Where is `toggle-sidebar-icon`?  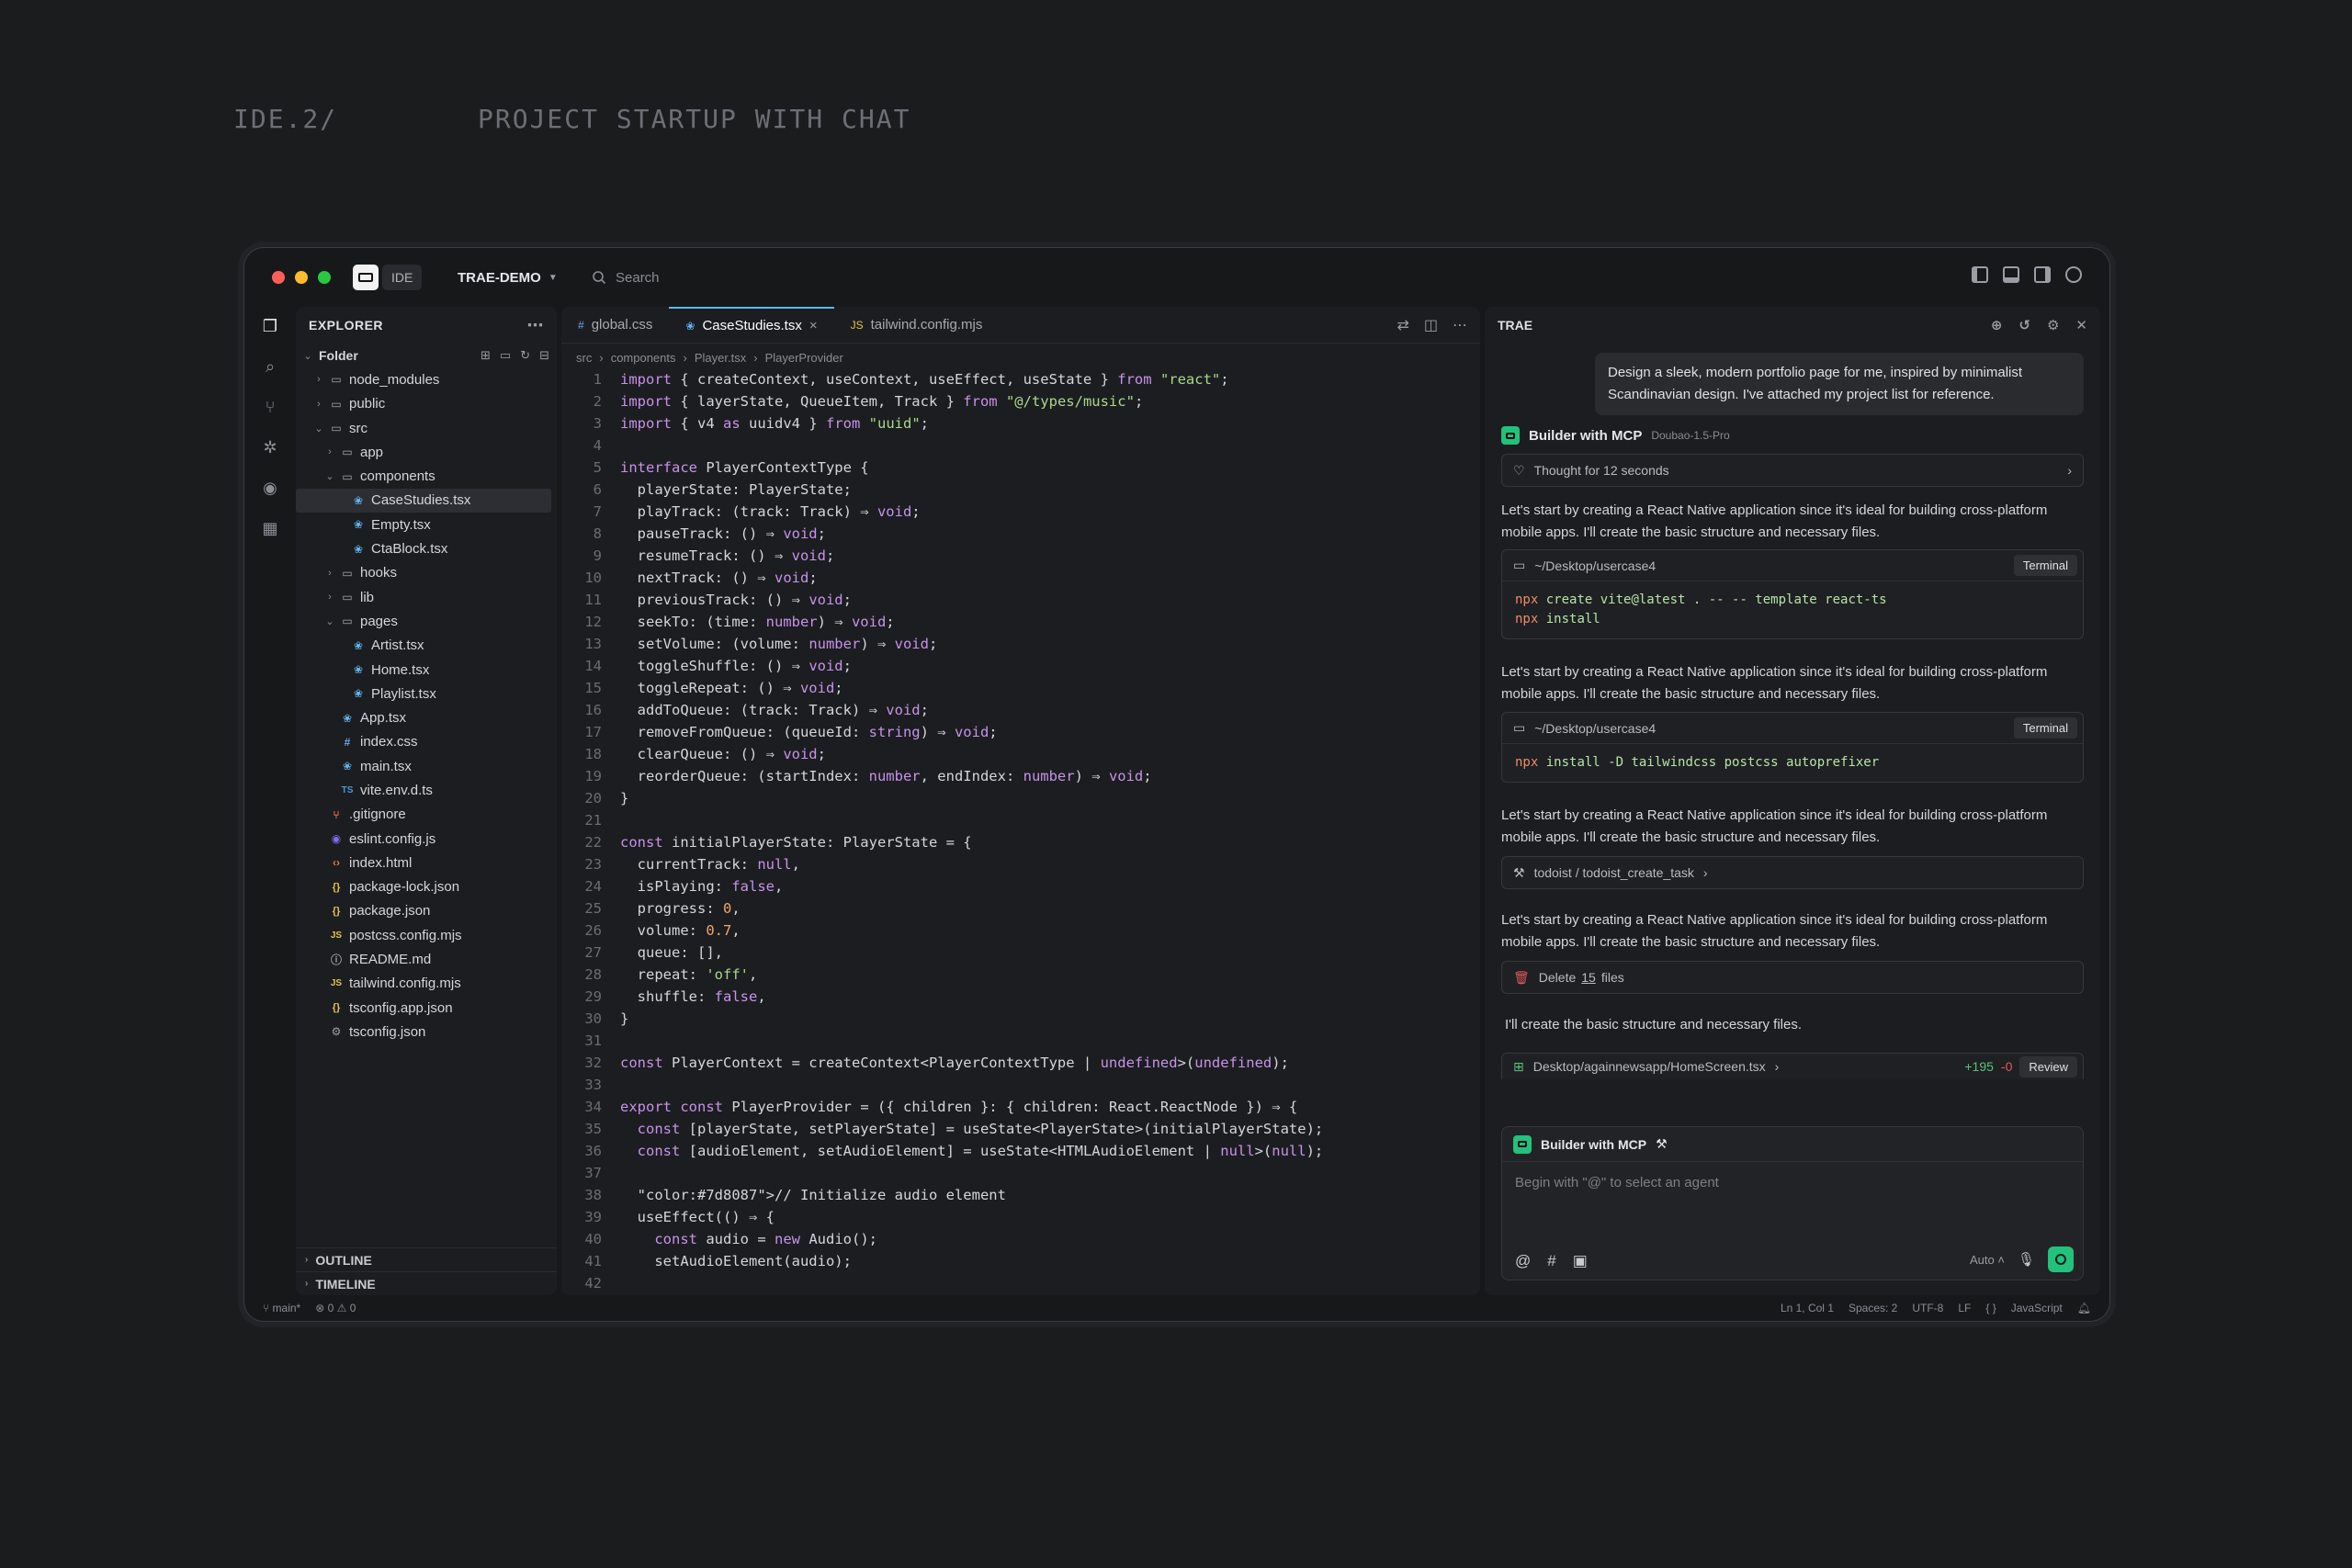 toggle-sidebar-icon is located at coordinates (1980, 274).